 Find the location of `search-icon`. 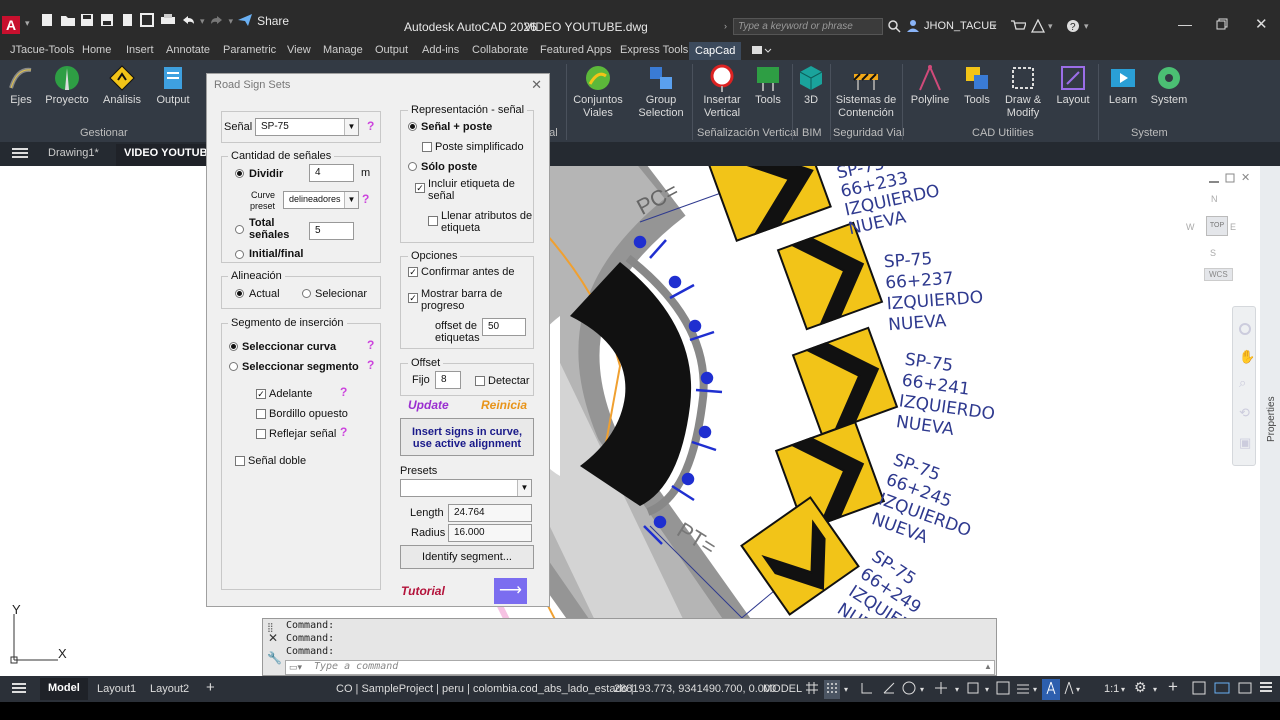

search-icon is located at coordinates (894, 27).